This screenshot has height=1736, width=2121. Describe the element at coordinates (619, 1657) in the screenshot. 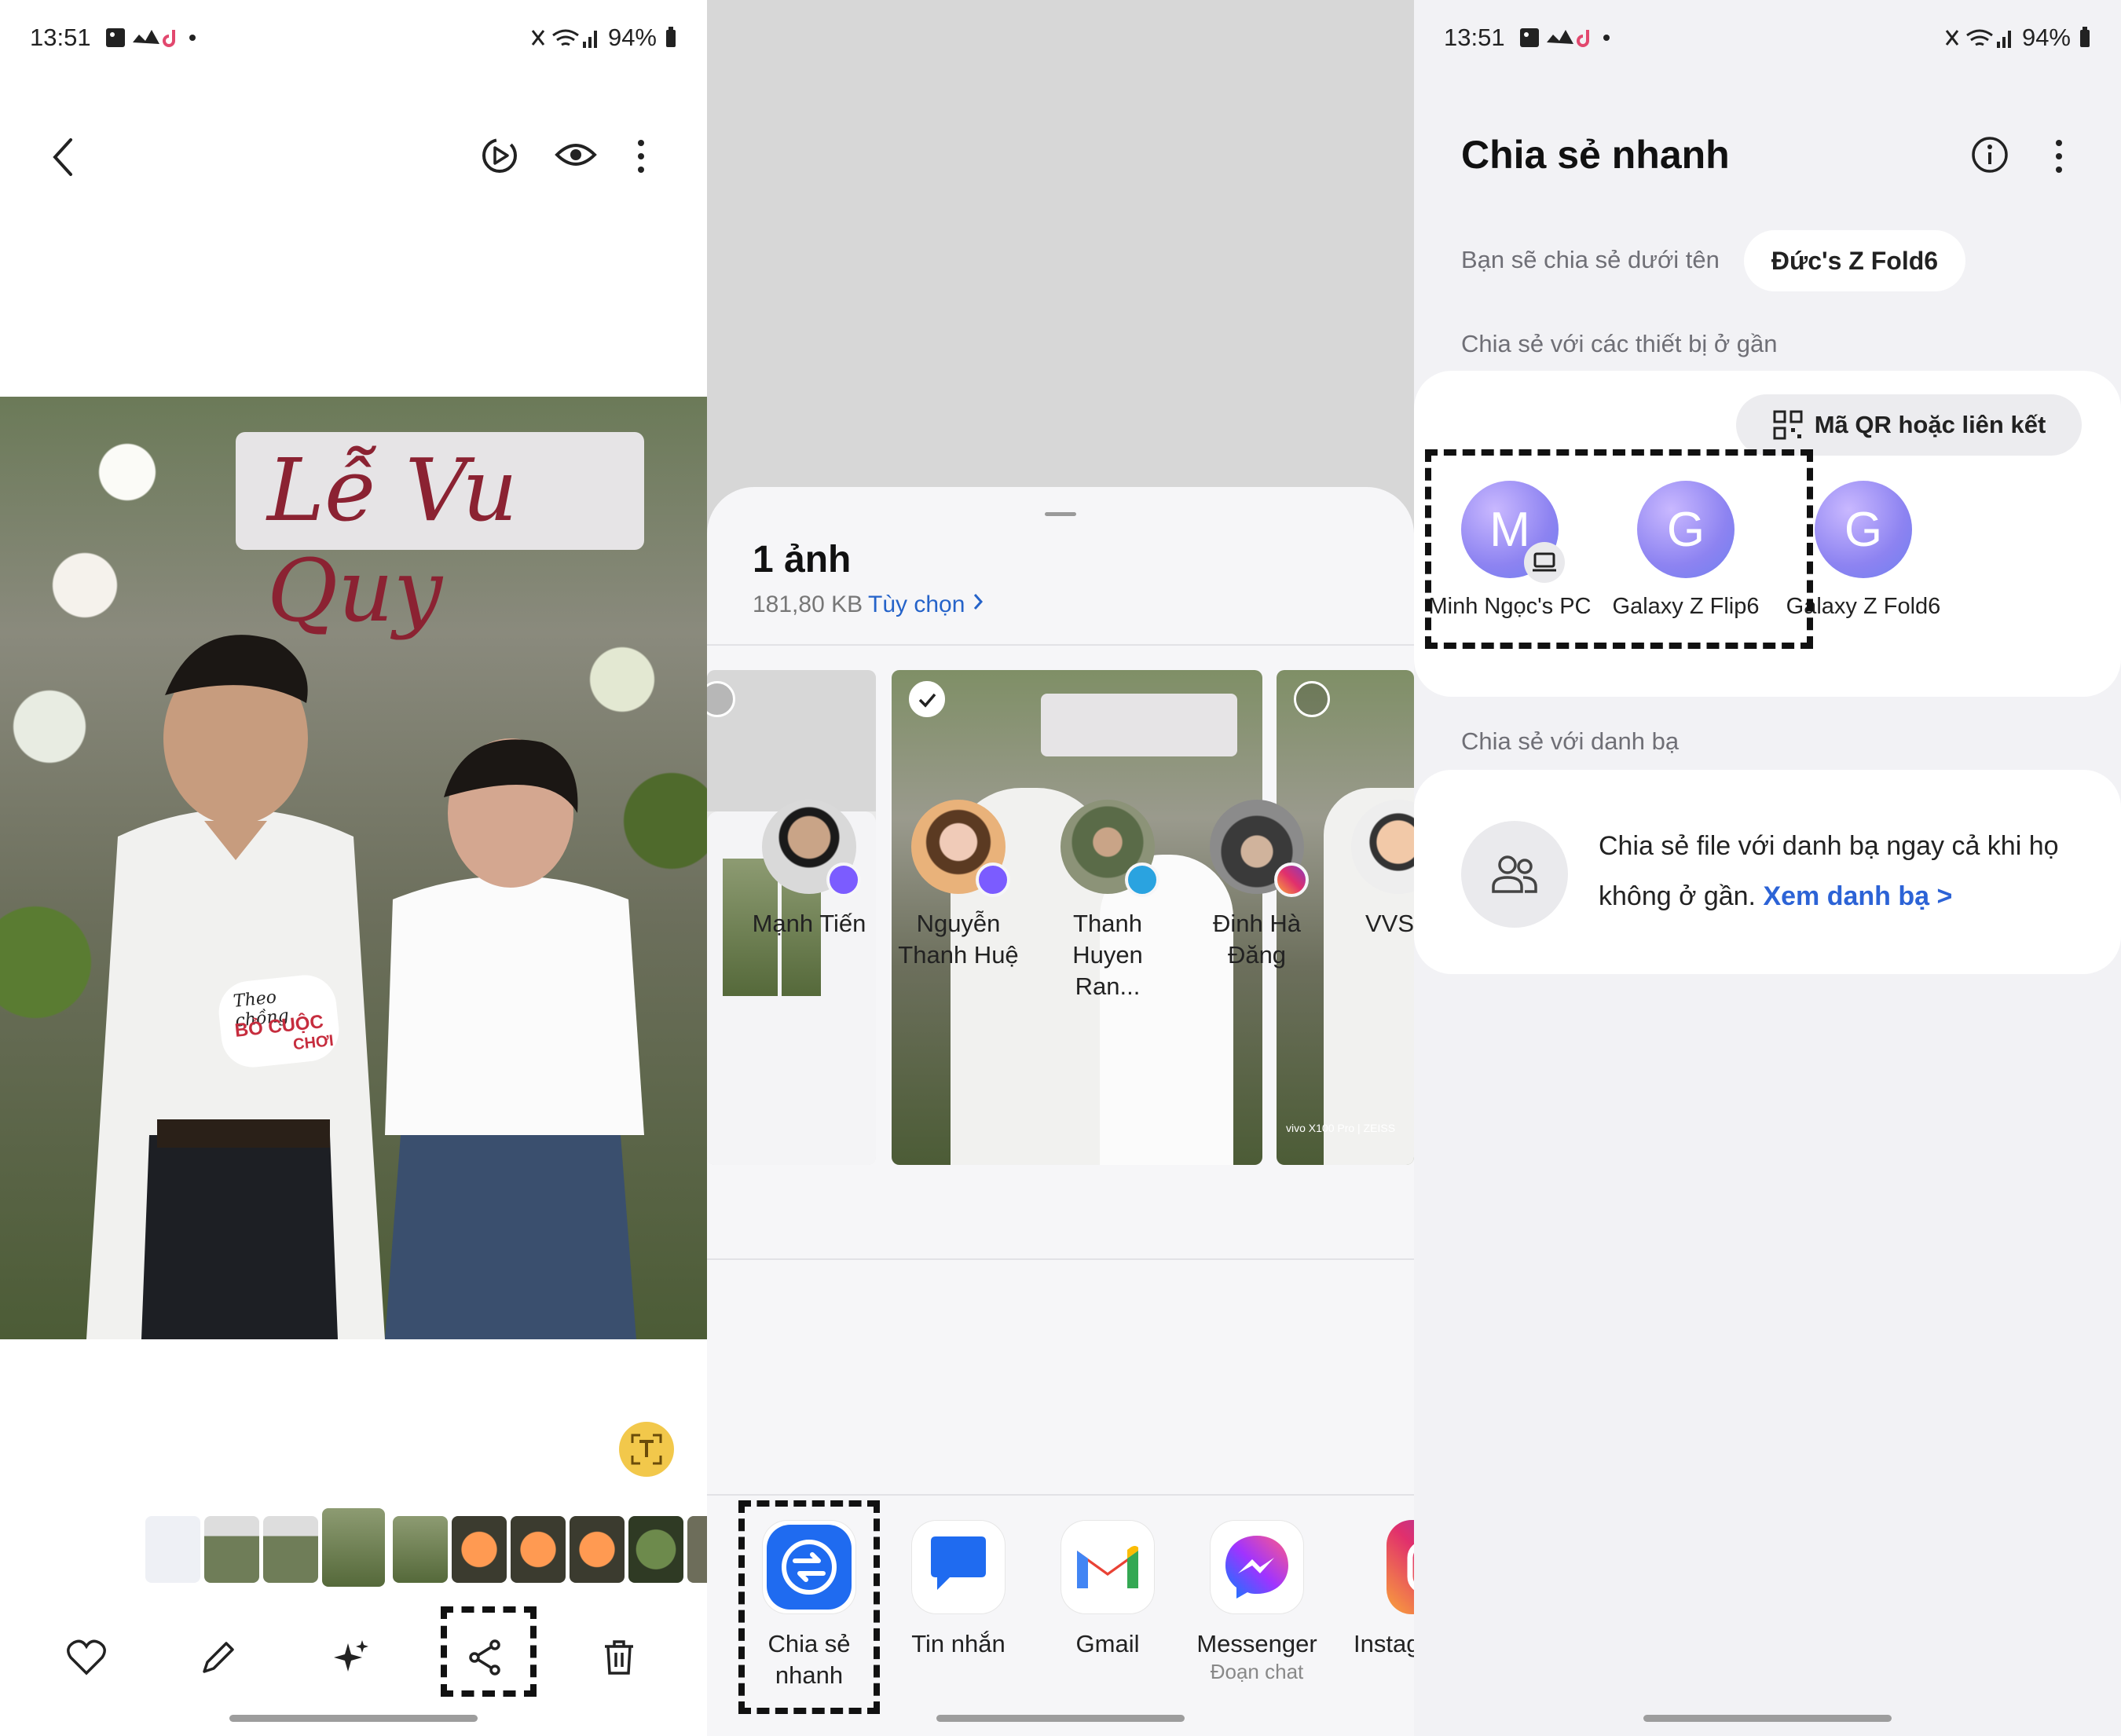

I see `delete-button` at that location.